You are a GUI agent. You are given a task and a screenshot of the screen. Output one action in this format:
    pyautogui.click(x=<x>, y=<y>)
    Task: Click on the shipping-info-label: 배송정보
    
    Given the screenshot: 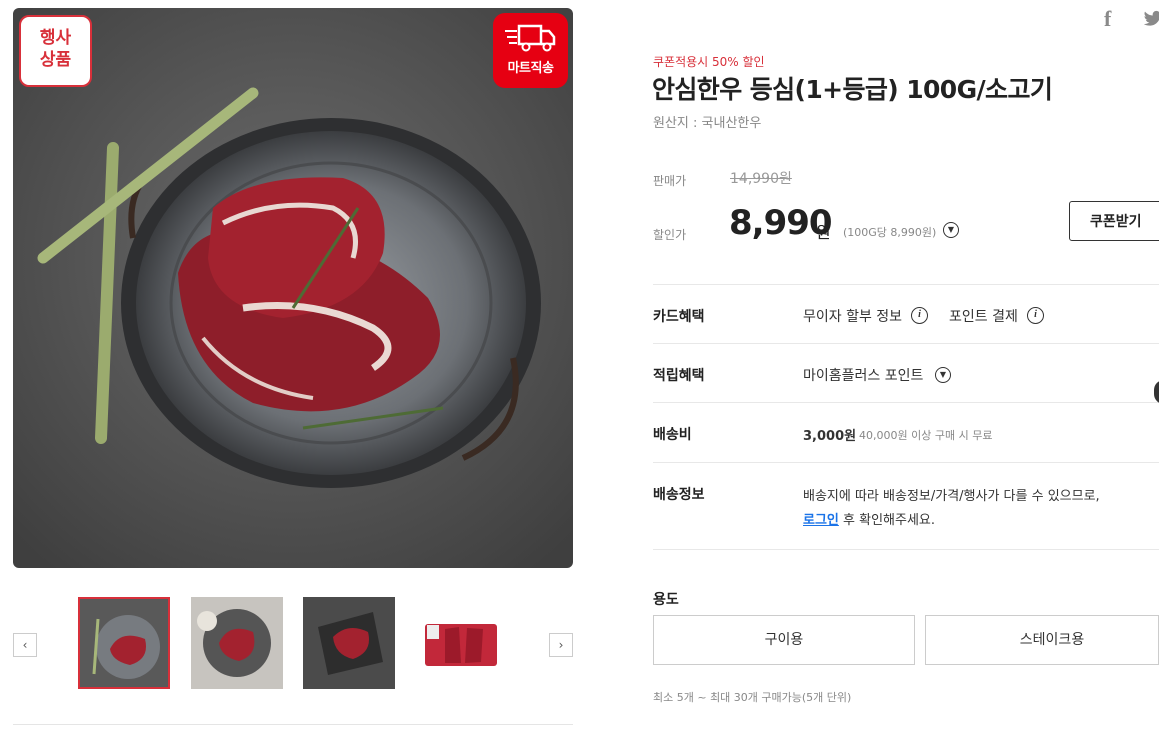 What is the action you would take?
    pyautogui.click(x=679, y=495)
    